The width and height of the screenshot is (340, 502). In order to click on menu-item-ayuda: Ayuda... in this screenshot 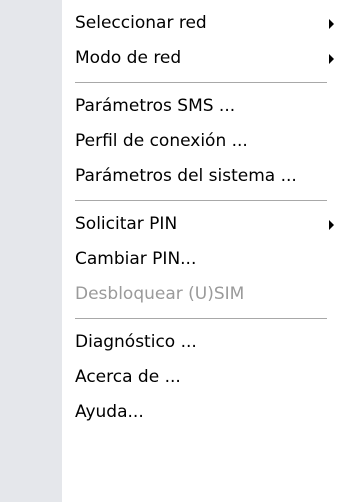, I will do `click(170, 412)`.